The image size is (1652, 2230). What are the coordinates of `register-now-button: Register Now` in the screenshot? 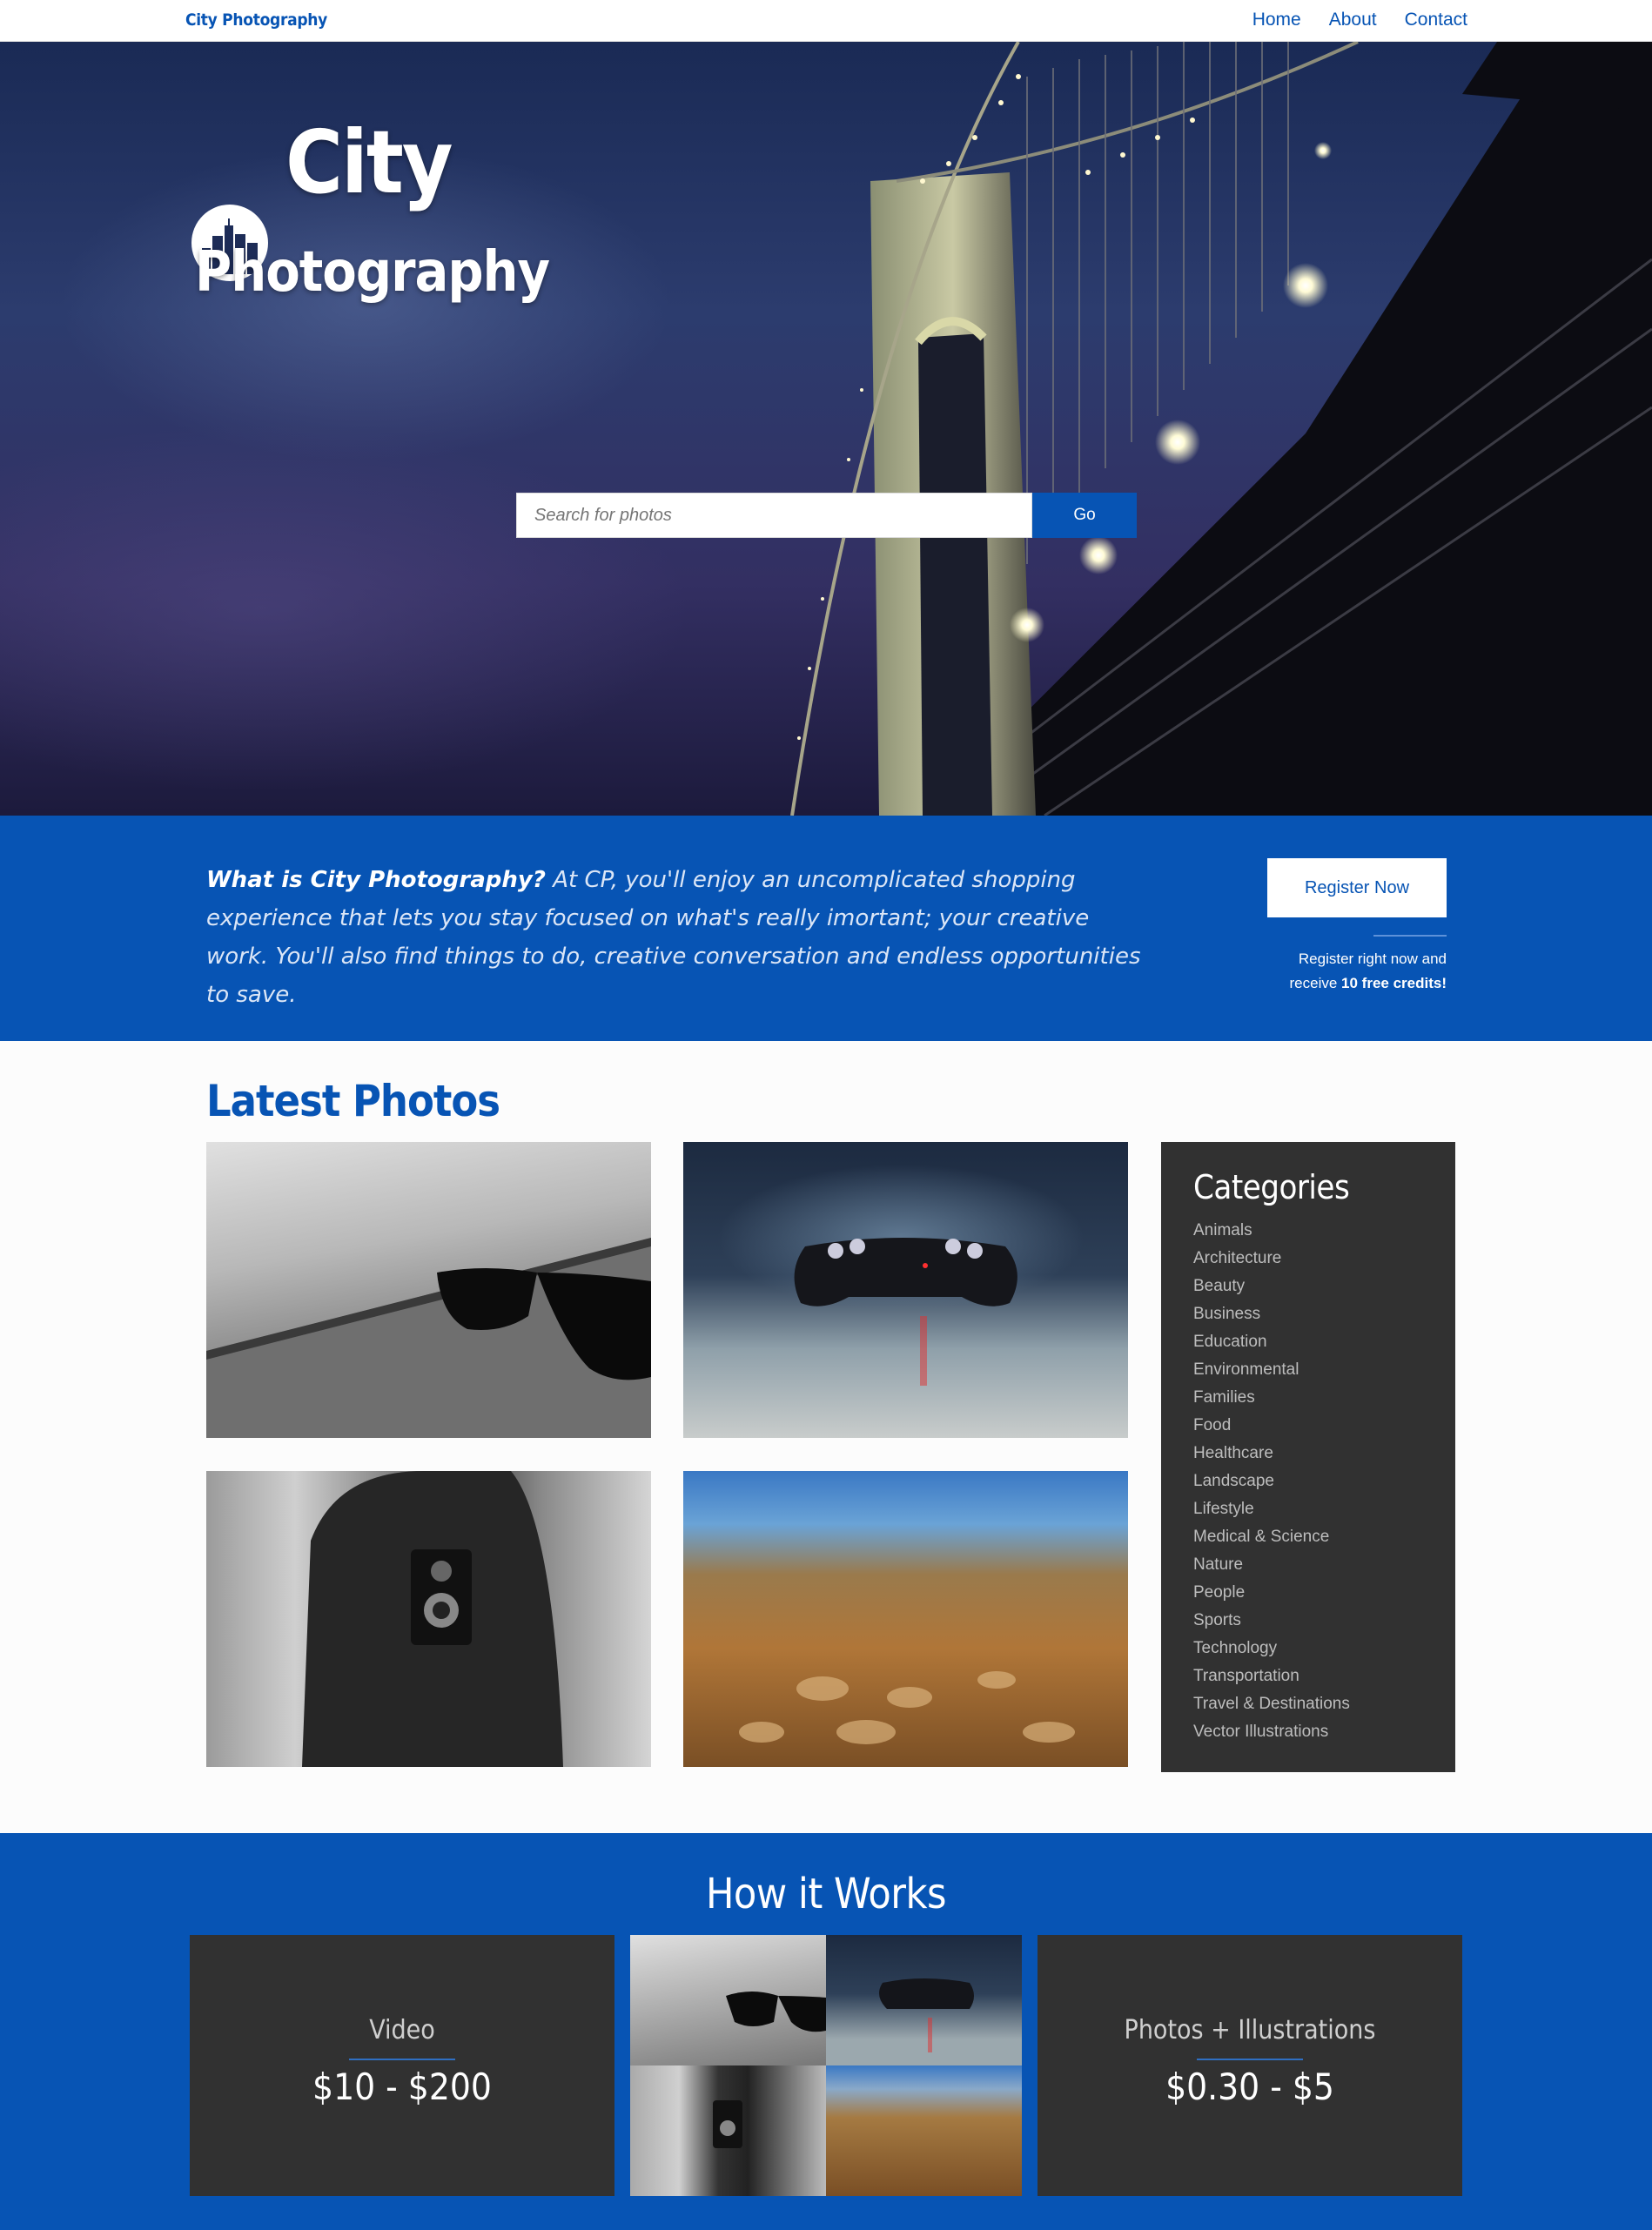 It's located at (1357, 887).